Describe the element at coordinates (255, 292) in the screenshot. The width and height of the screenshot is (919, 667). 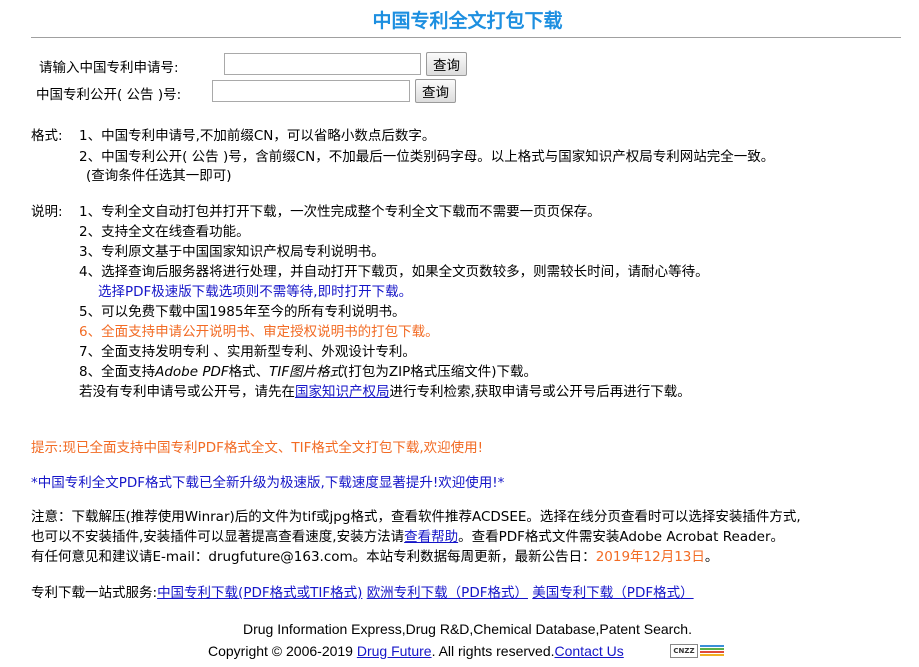
I see `notes-line-4-pdf-fast: 选择PDF极速版下载选项则不需等待,即时打开下载。` at that location.